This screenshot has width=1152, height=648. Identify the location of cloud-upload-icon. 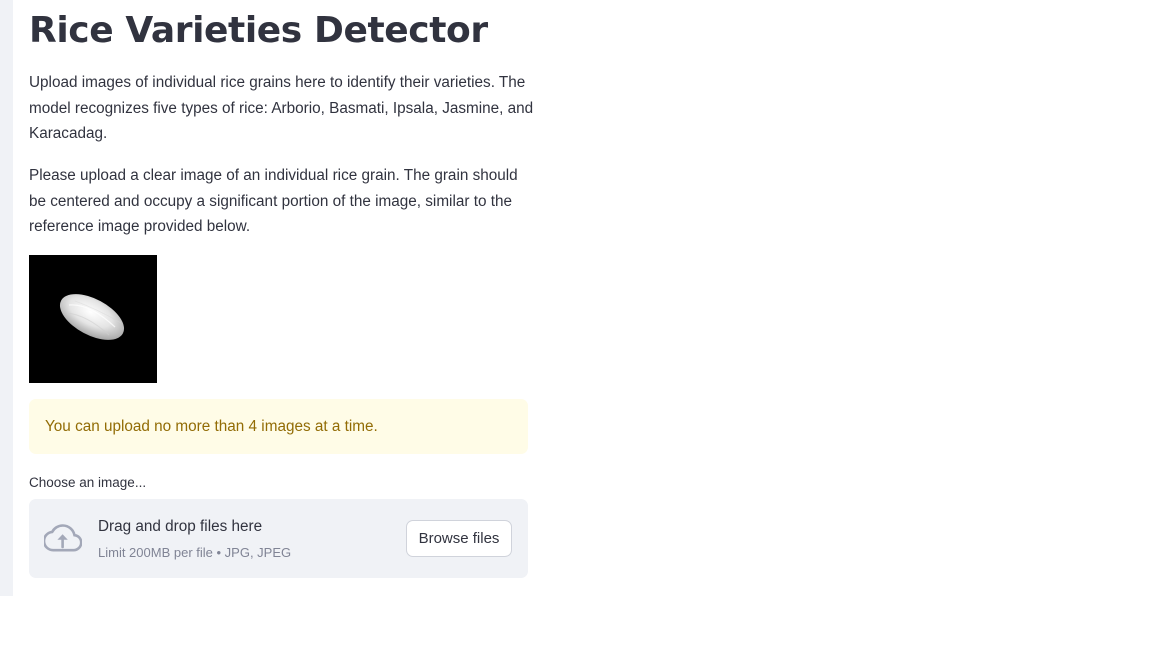
(62, 538).